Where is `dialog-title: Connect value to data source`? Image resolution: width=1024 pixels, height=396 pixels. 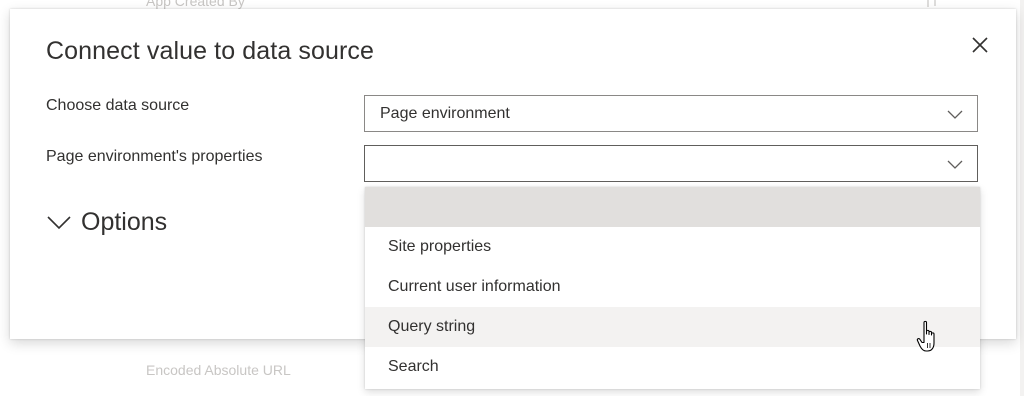 dialog-title: Connect value to data source is located at coordinates (210, 51).